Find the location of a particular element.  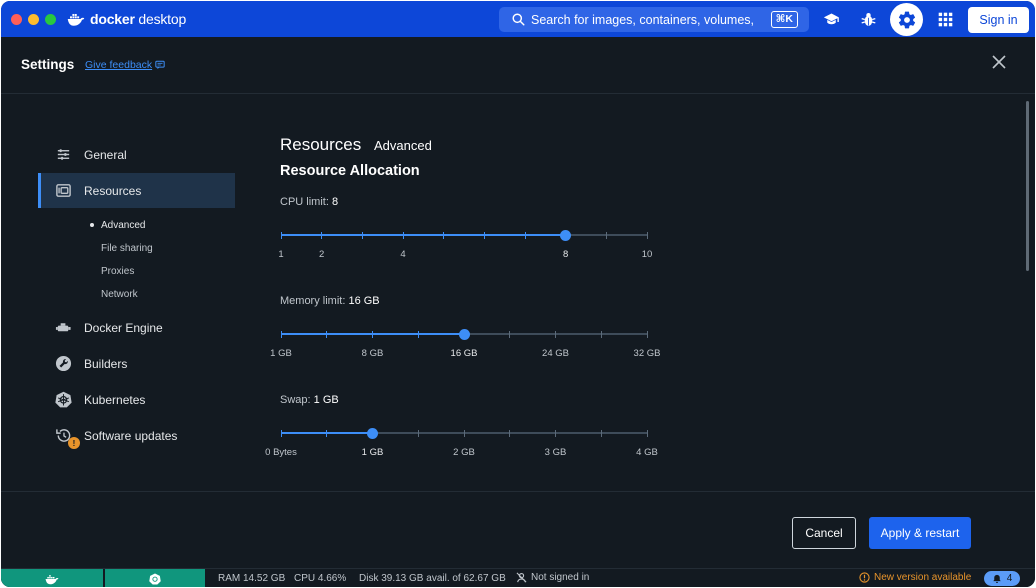

new-version-link: New version available is located at coordinates (915, 577).